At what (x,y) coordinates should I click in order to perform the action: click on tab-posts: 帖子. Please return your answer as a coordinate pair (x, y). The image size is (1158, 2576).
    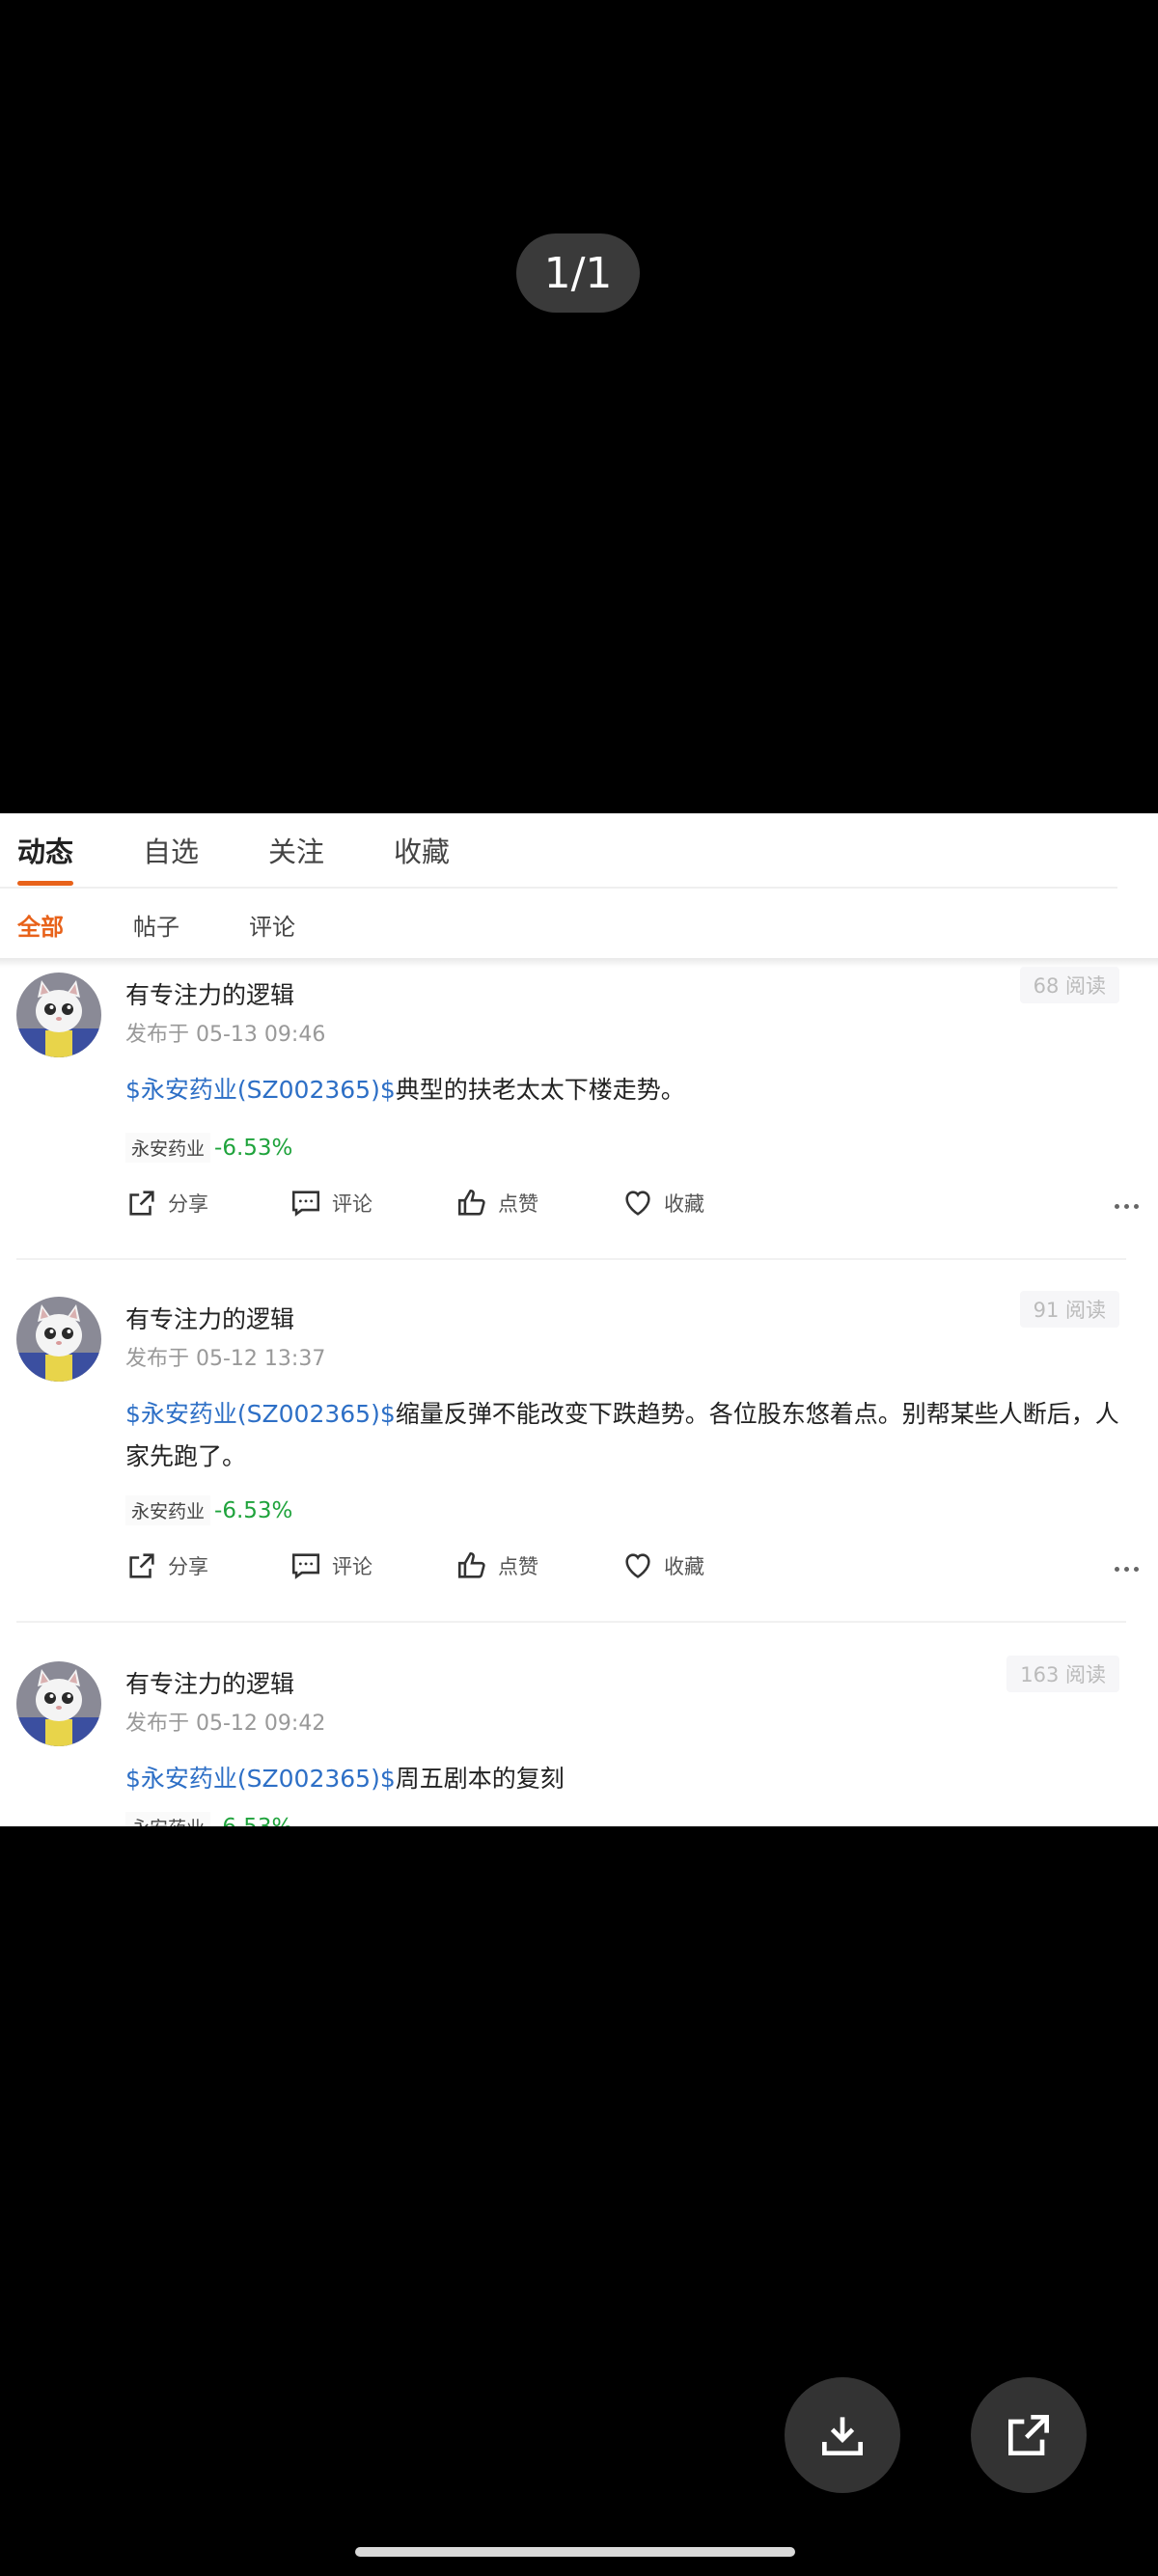
    Looking at the image, I should click on (156, 925).